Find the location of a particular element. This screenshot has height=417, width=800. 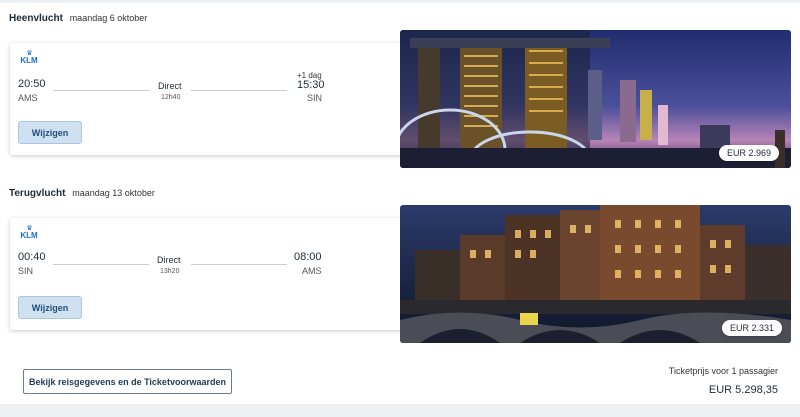

return-header: Terugvlucht maandag 13 oktober is located at coordinates (82, 193).